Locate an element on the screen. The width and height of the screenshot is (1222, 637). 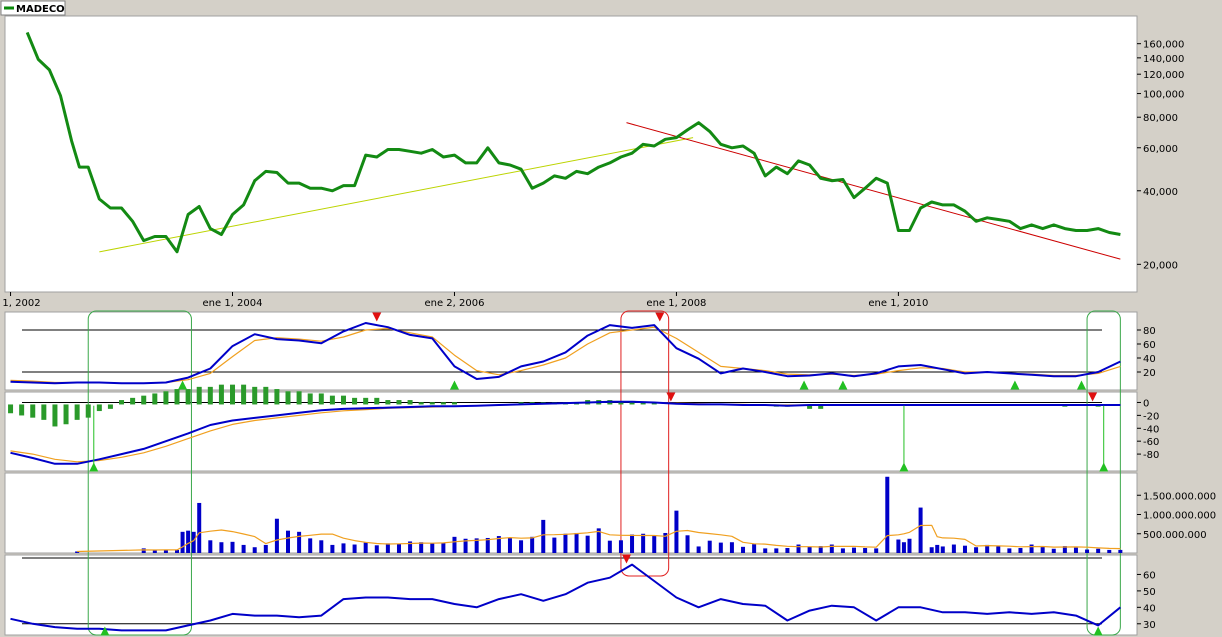
volume-ytick-label: 500.000.000 is located at coordinates (1175, 535).